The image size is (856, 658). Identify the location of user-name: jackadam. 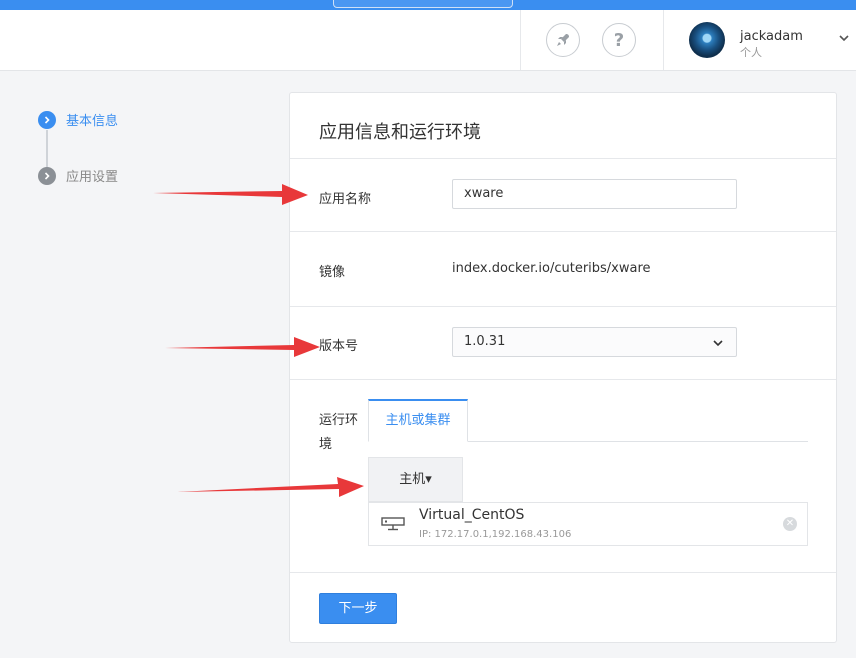
(771, 36).